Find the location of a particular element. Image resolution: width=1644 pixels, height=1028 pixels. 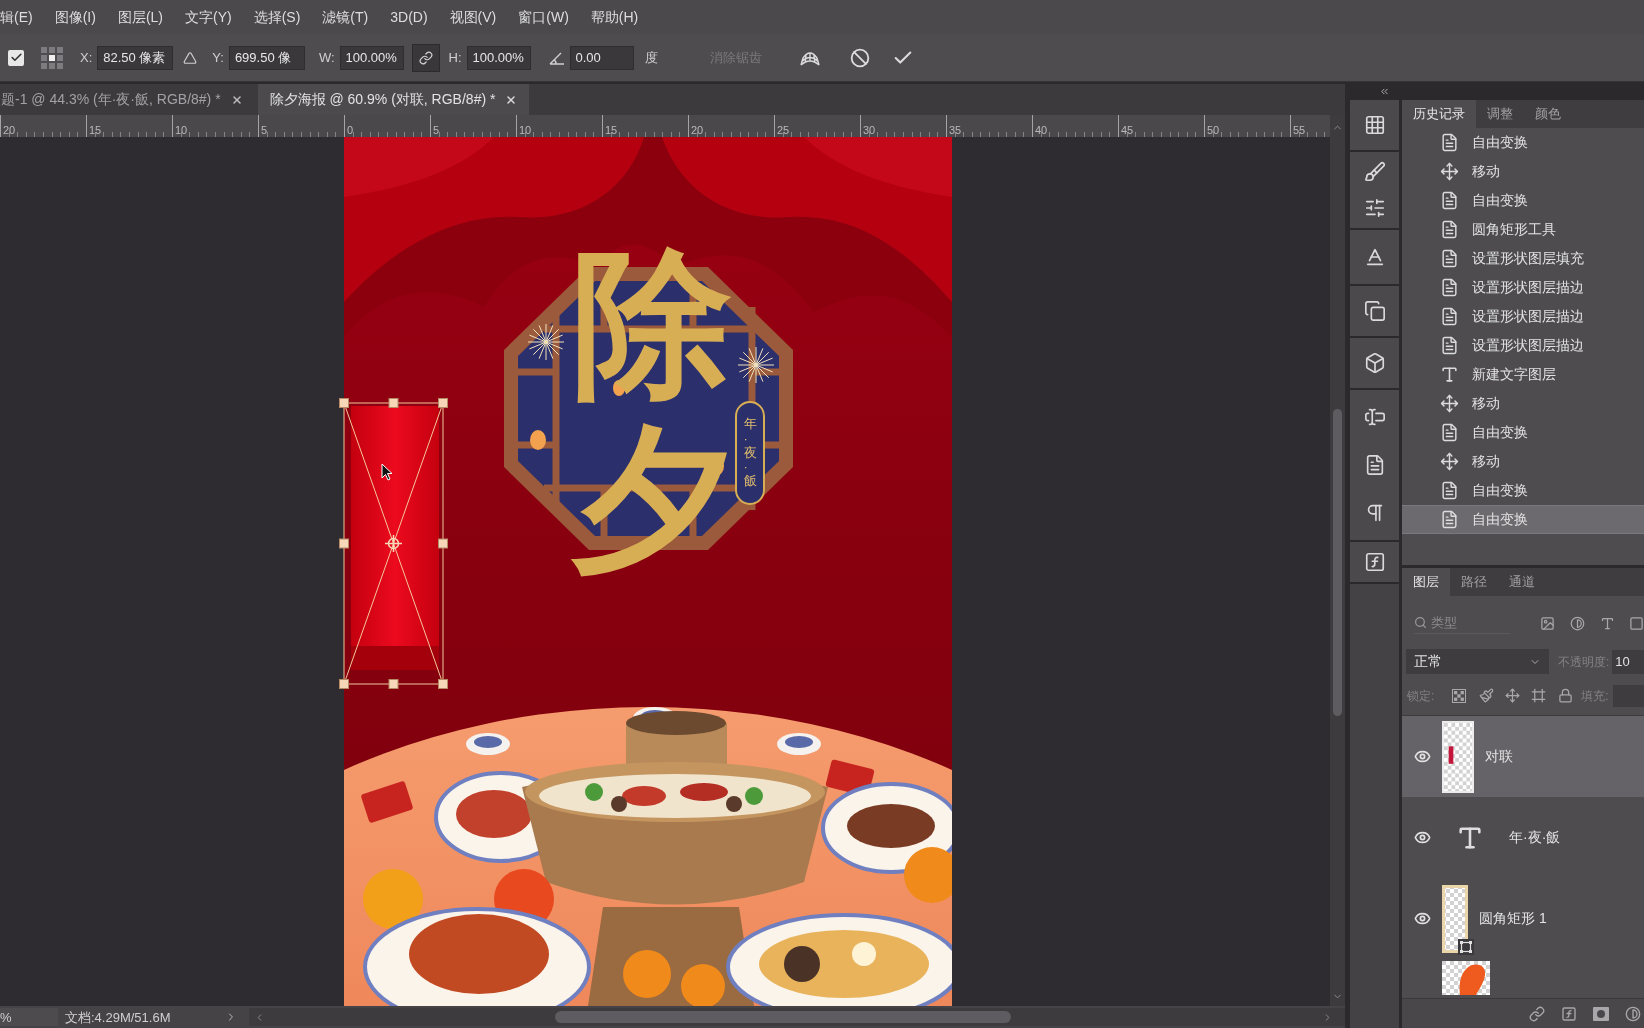

input-field: 82.50 像素 is located at coordinates (135, 57).